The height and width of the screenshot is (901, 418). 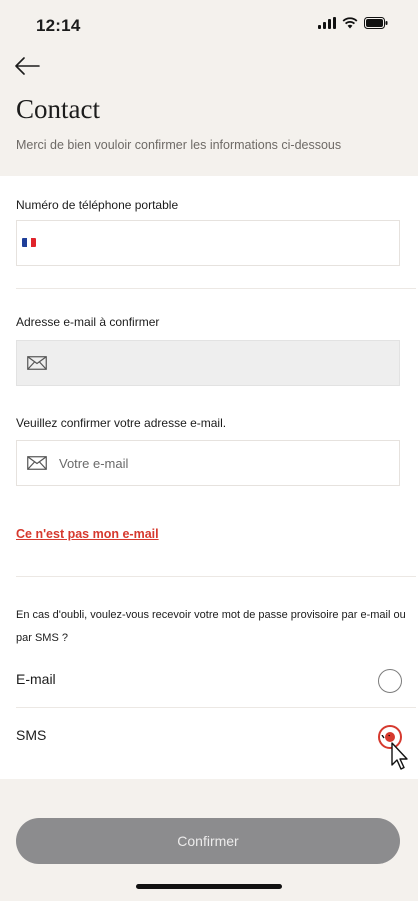 I want to click on arrow-left-icon, so click(x=27, y=66).